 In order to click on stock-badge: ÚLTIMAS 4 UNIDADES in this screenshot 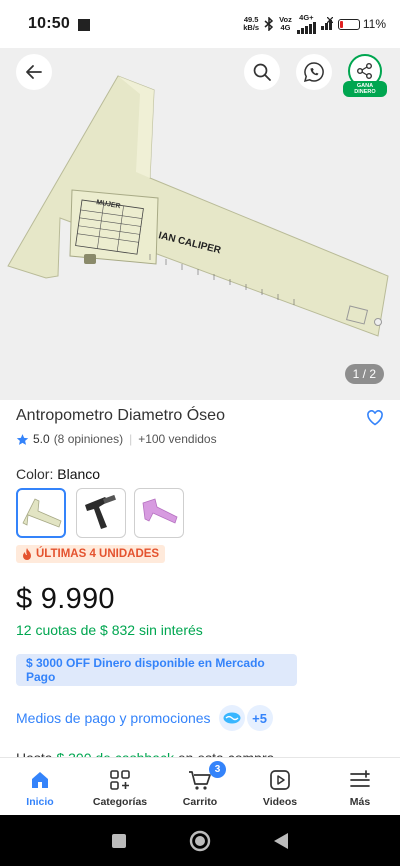, I will do `click(91, 554)`.